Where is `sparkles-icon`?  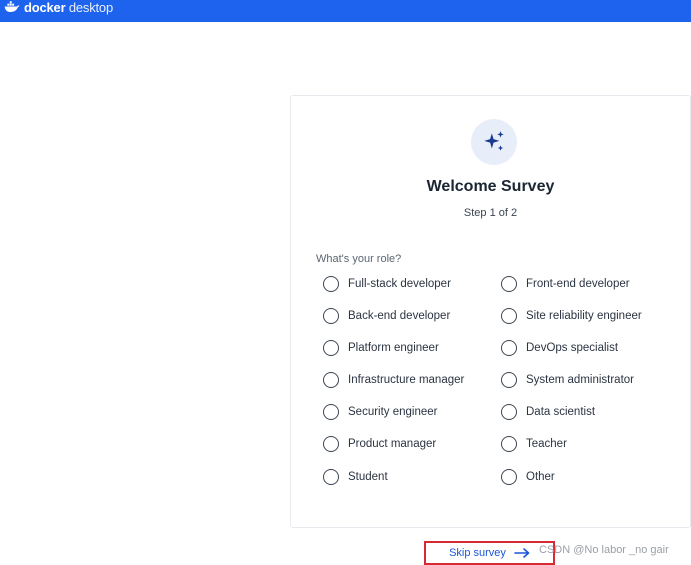 sparkles-icon is located at coordinates (494, 141).